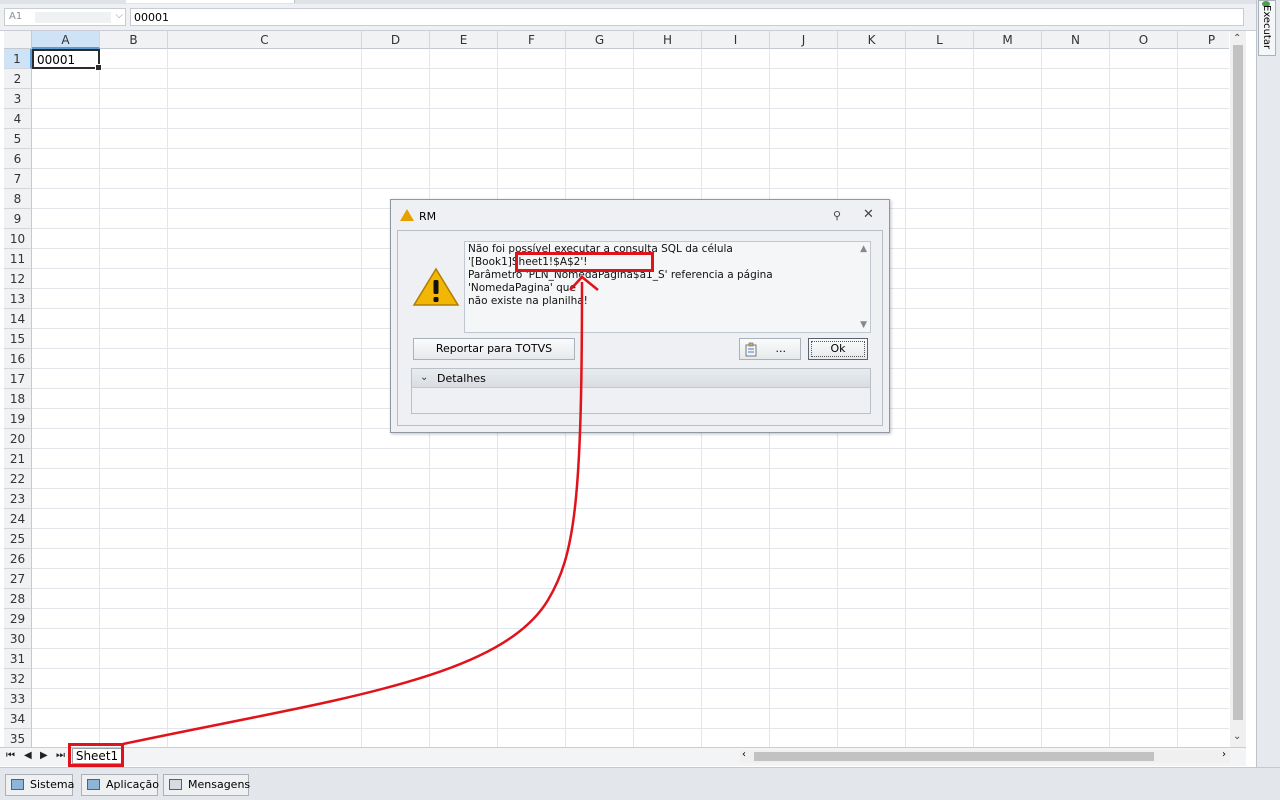 Image resolution: width=1280 pixels, height=800 pixels. Describe the element at coordinates (16, 16) in the screenshot. I see `name-box-value: A1` at that location.